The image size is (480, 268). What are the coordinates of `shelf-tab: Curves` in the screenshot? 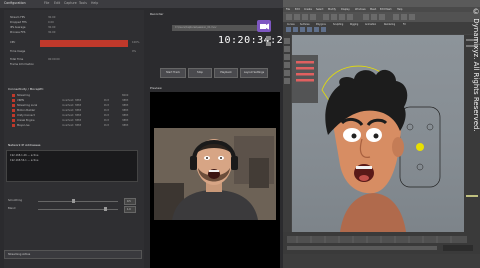 It's located at (291, 24).